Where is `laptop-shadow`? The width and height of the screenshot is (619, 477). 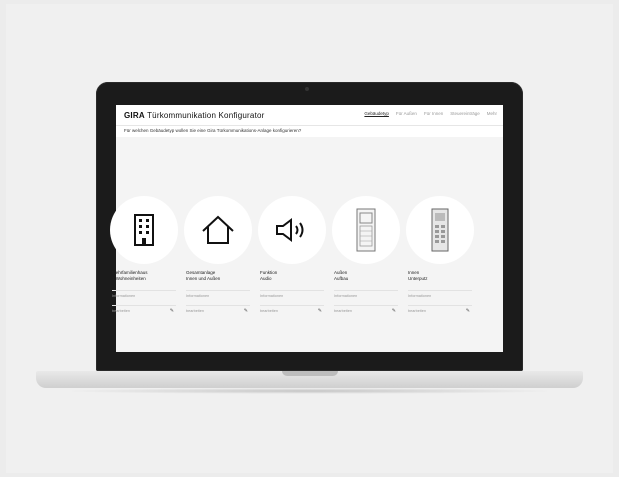
laptop-shadow is located at coordinates (309, 391).